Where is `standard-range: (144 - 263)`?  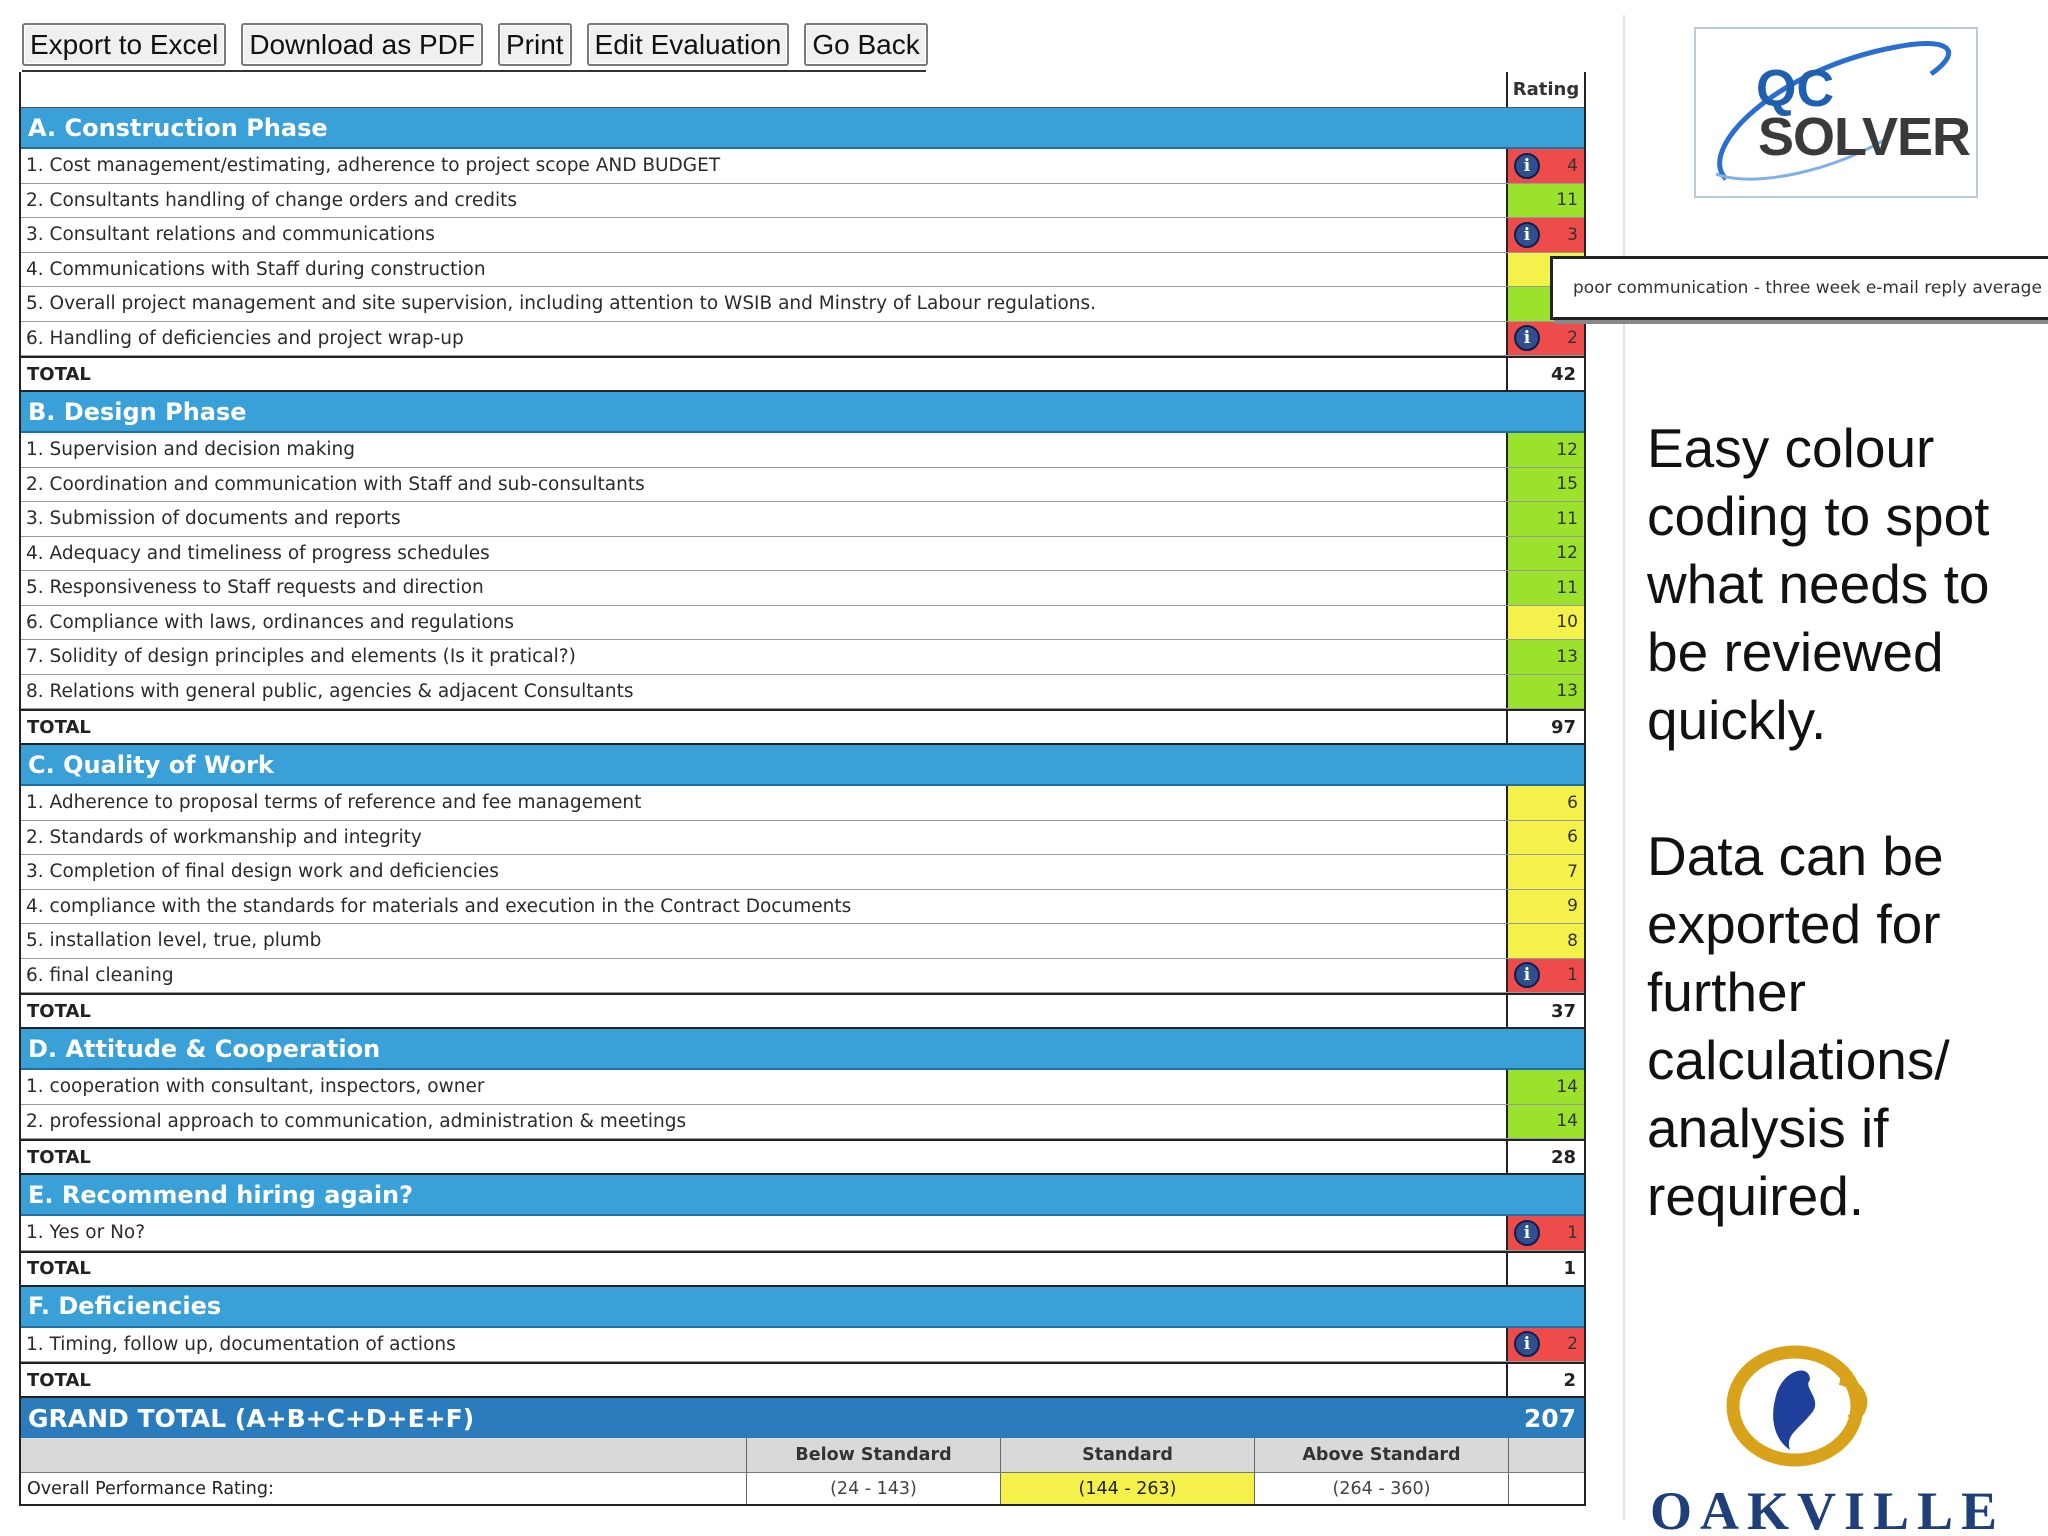 standard-range: (144 - 263) is located at coordinates (1127, 1488).